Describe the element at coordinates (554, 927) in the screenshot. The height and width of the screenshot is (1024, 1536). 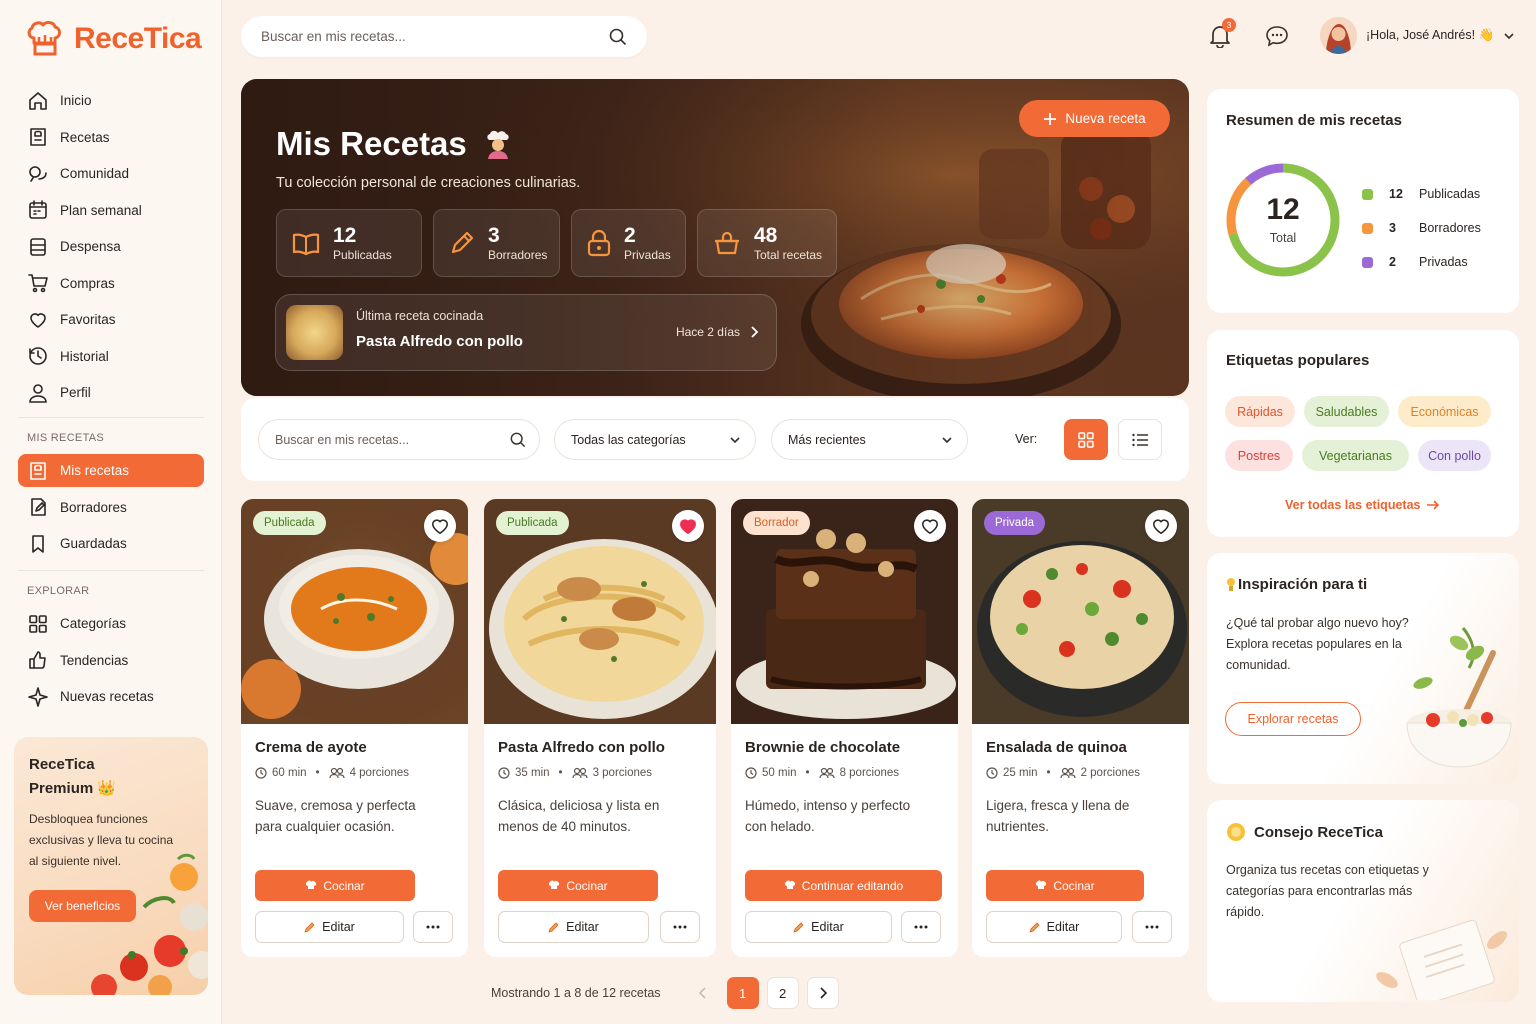
I see `pencil-icon` at that location.